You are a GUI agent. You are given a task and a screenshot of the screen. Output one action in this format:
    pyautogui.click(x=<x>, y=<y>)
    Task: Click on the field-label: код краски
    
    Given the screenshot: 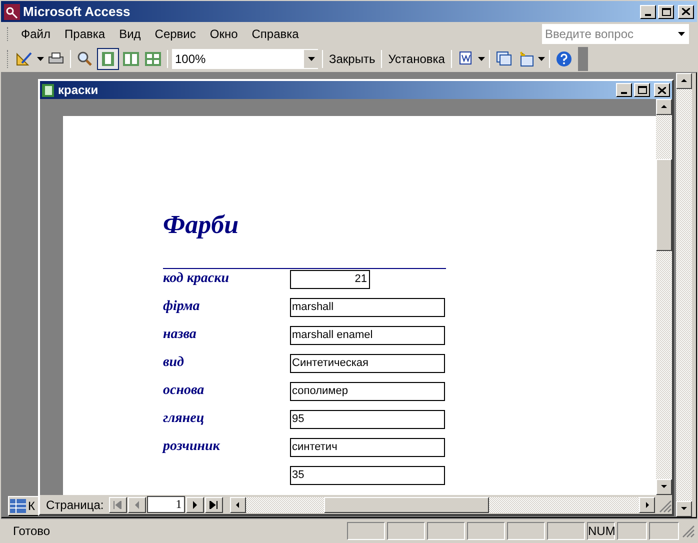 What is the action you would take?
    pyautogui.click(x=196, y=279)
    